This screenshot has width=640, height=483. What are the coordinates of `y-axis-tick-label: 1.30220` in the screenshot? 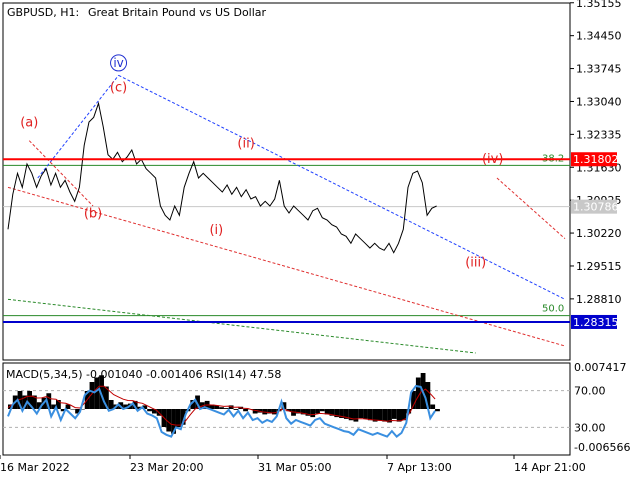 It's located at (599, 233).